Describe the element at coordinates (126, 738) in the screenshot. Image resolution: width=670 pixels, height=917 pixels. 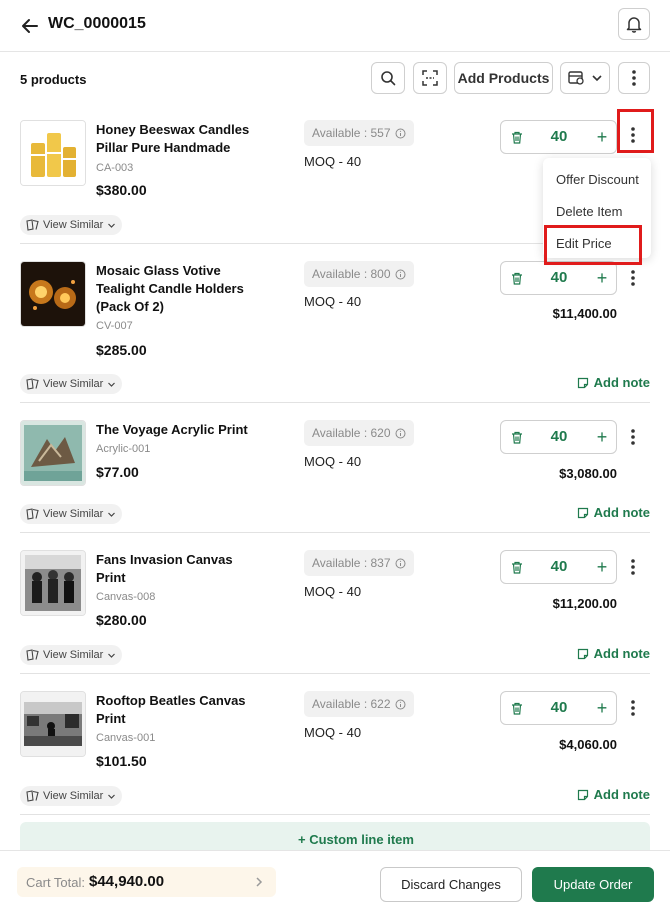
I see `product-sku: Canvas-001` at that location.